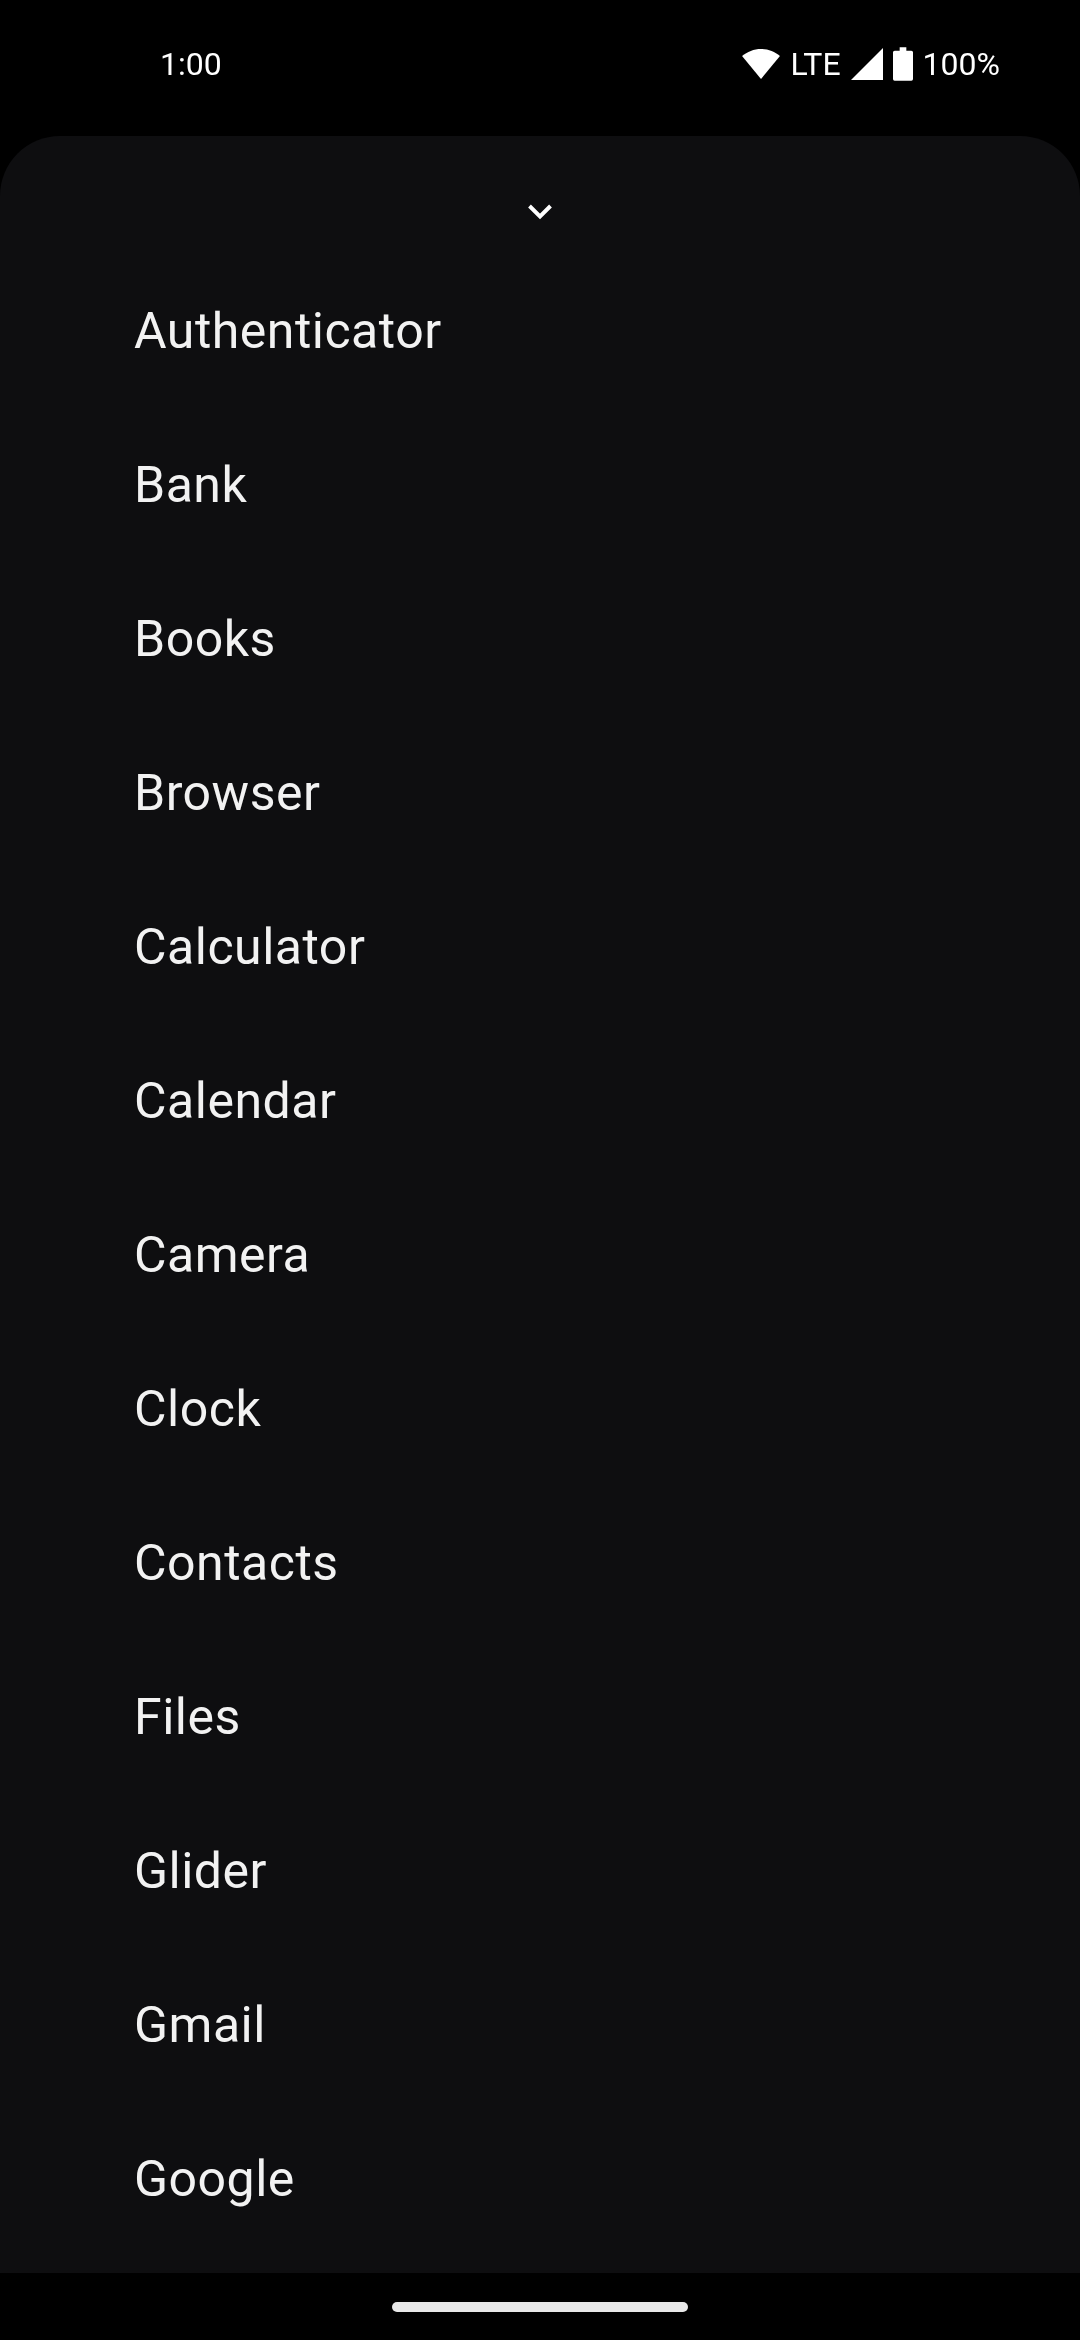  Describe the element at coordinates (201, 1871) in the screenshot. I see `app-list-item: Glider` at that location.